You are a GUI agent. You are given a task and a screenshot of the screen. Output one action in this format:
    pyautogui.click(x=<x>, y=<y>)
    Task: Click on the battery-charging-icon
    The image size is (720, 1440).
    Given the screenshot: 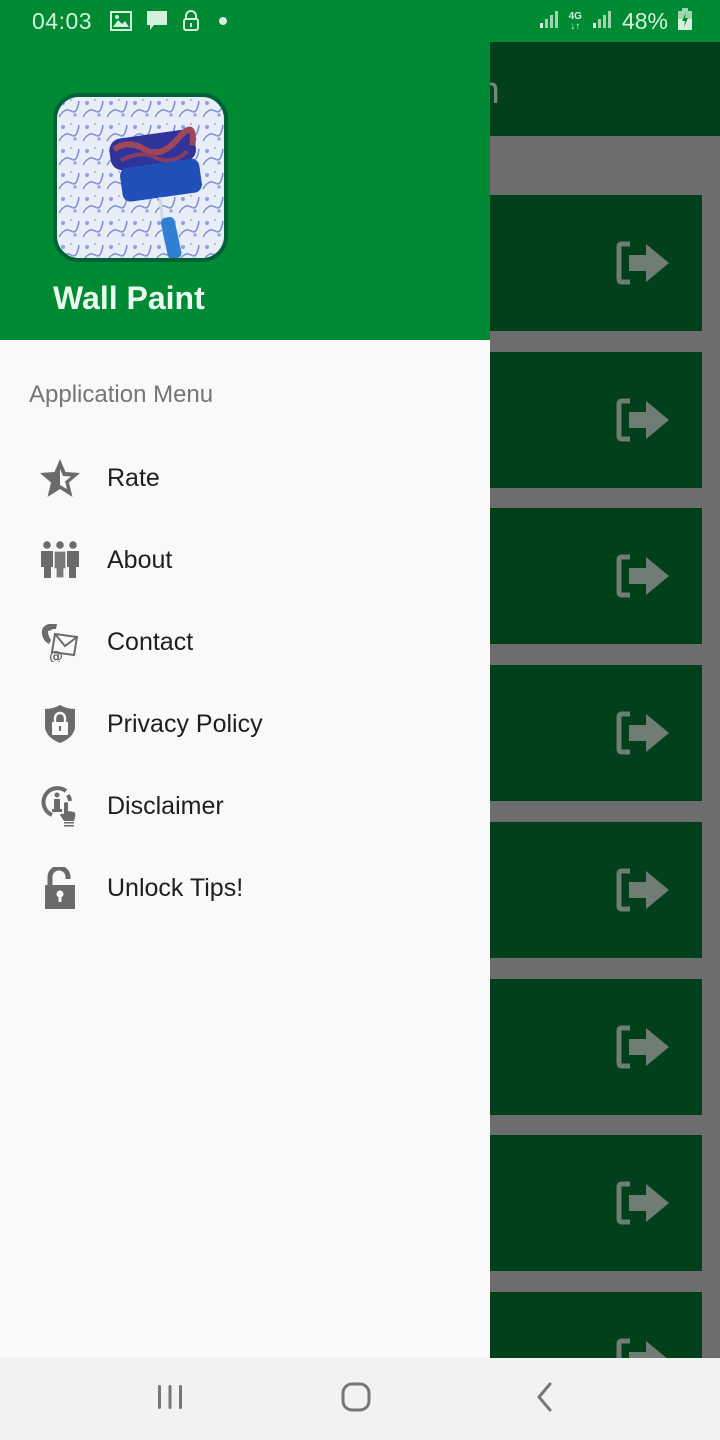 What is the action you would take?
    pyautogui.click(x=685, y=21)
    